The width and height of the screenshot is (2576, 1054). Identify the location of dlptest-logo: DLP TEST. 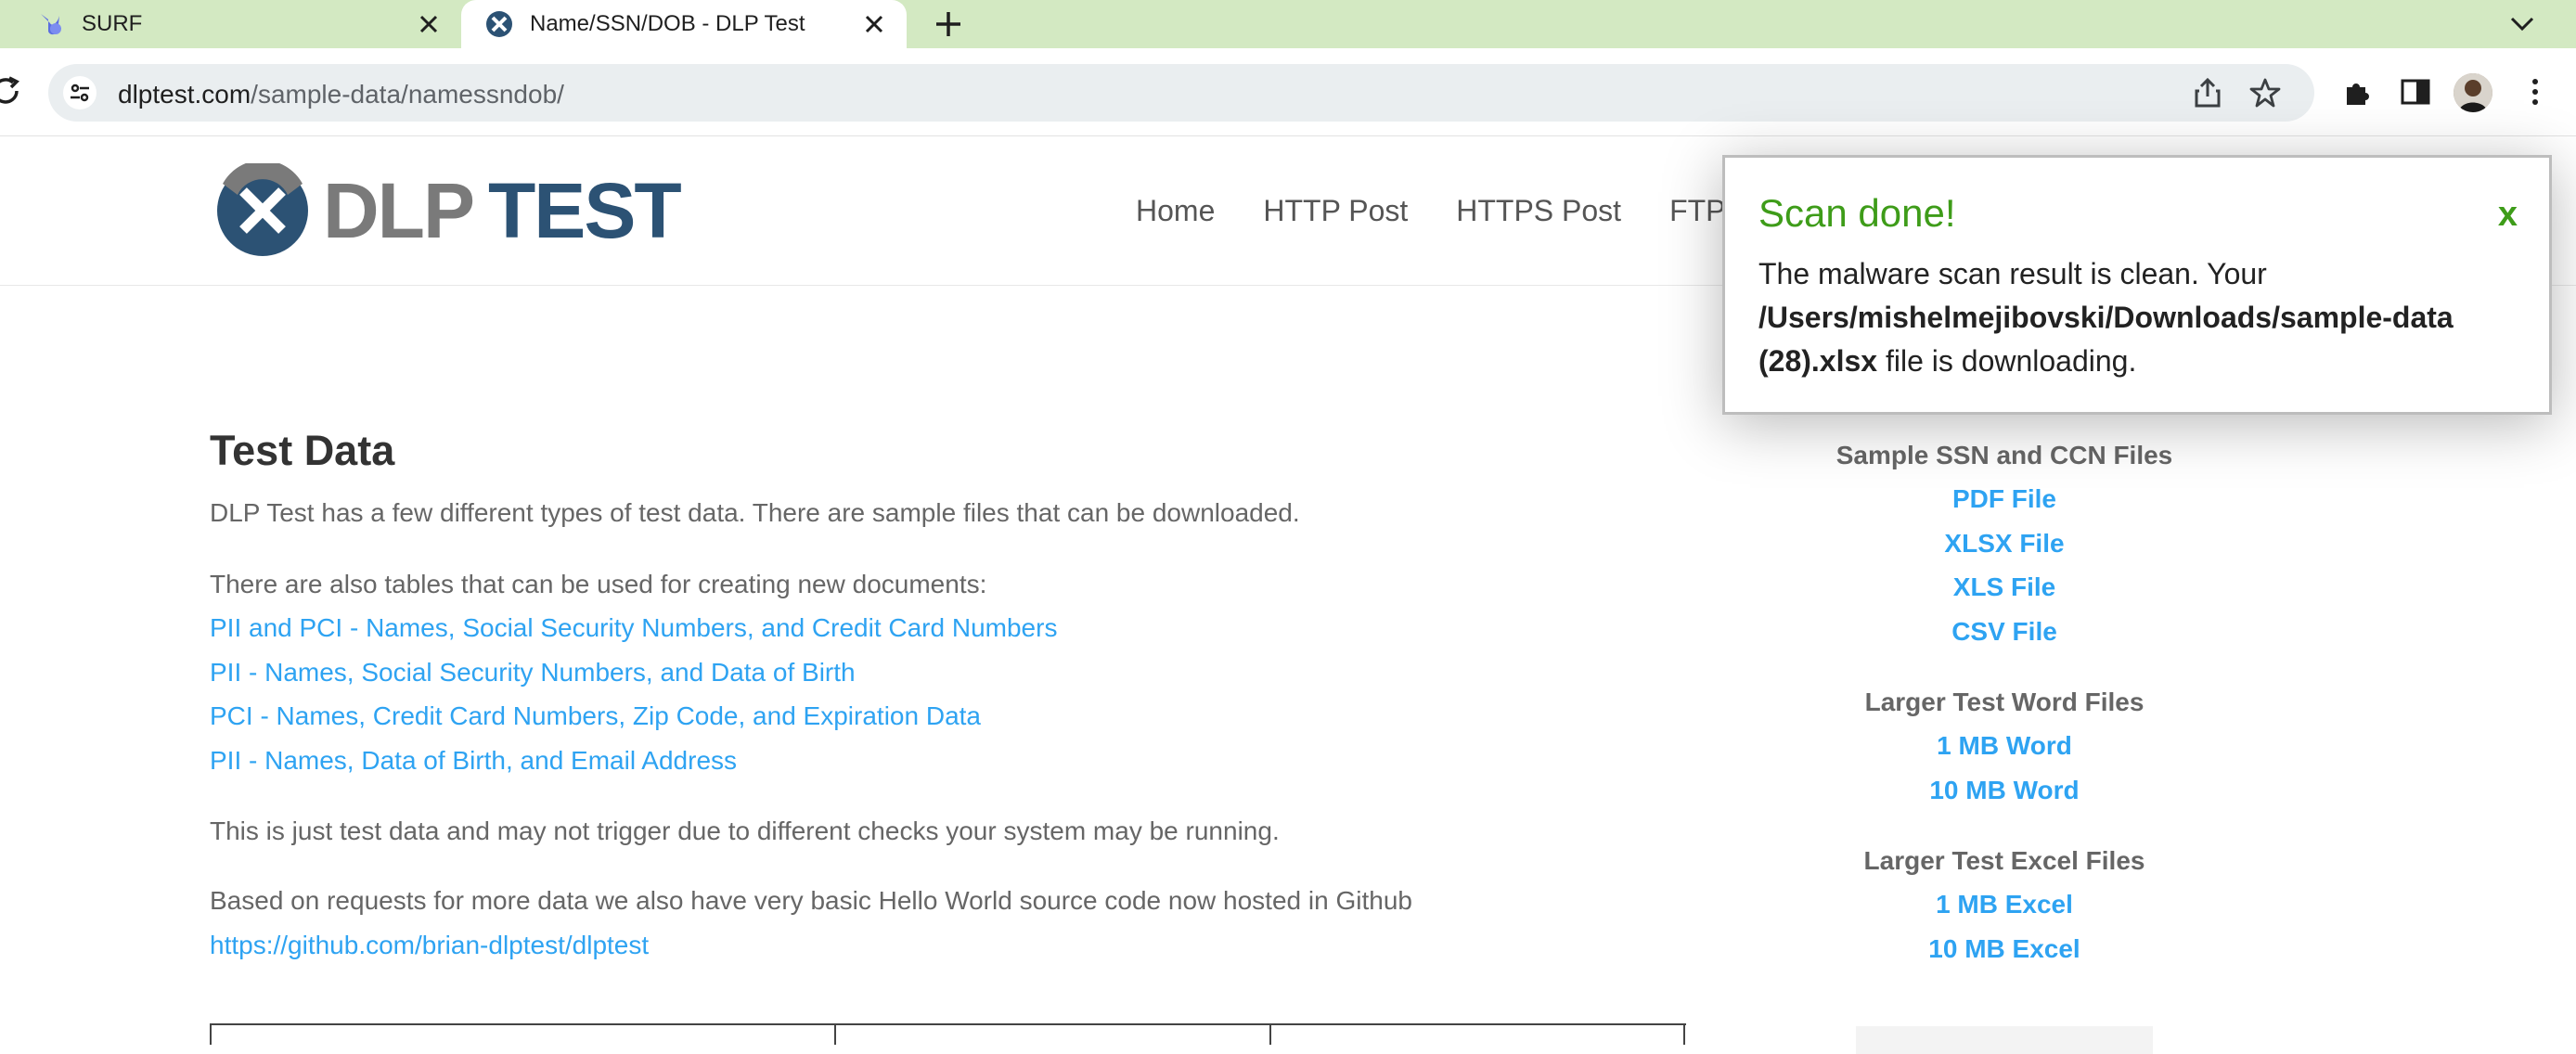
(448, 210).